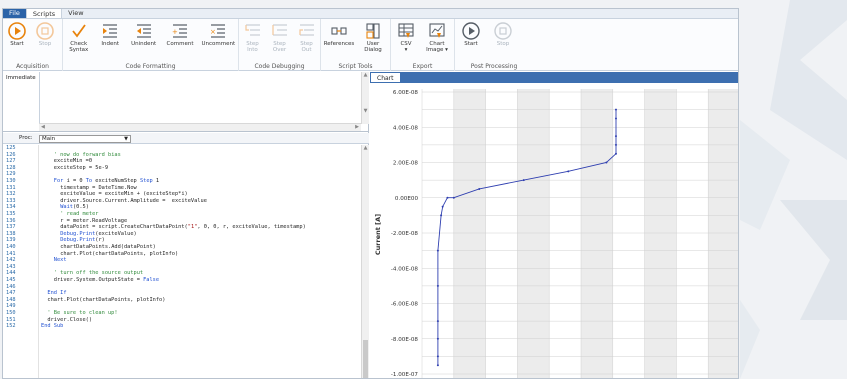 Image resolution: width=847 pixels, height=379 pixels. I want to click on user-dialog-icon, so click(373, 31).